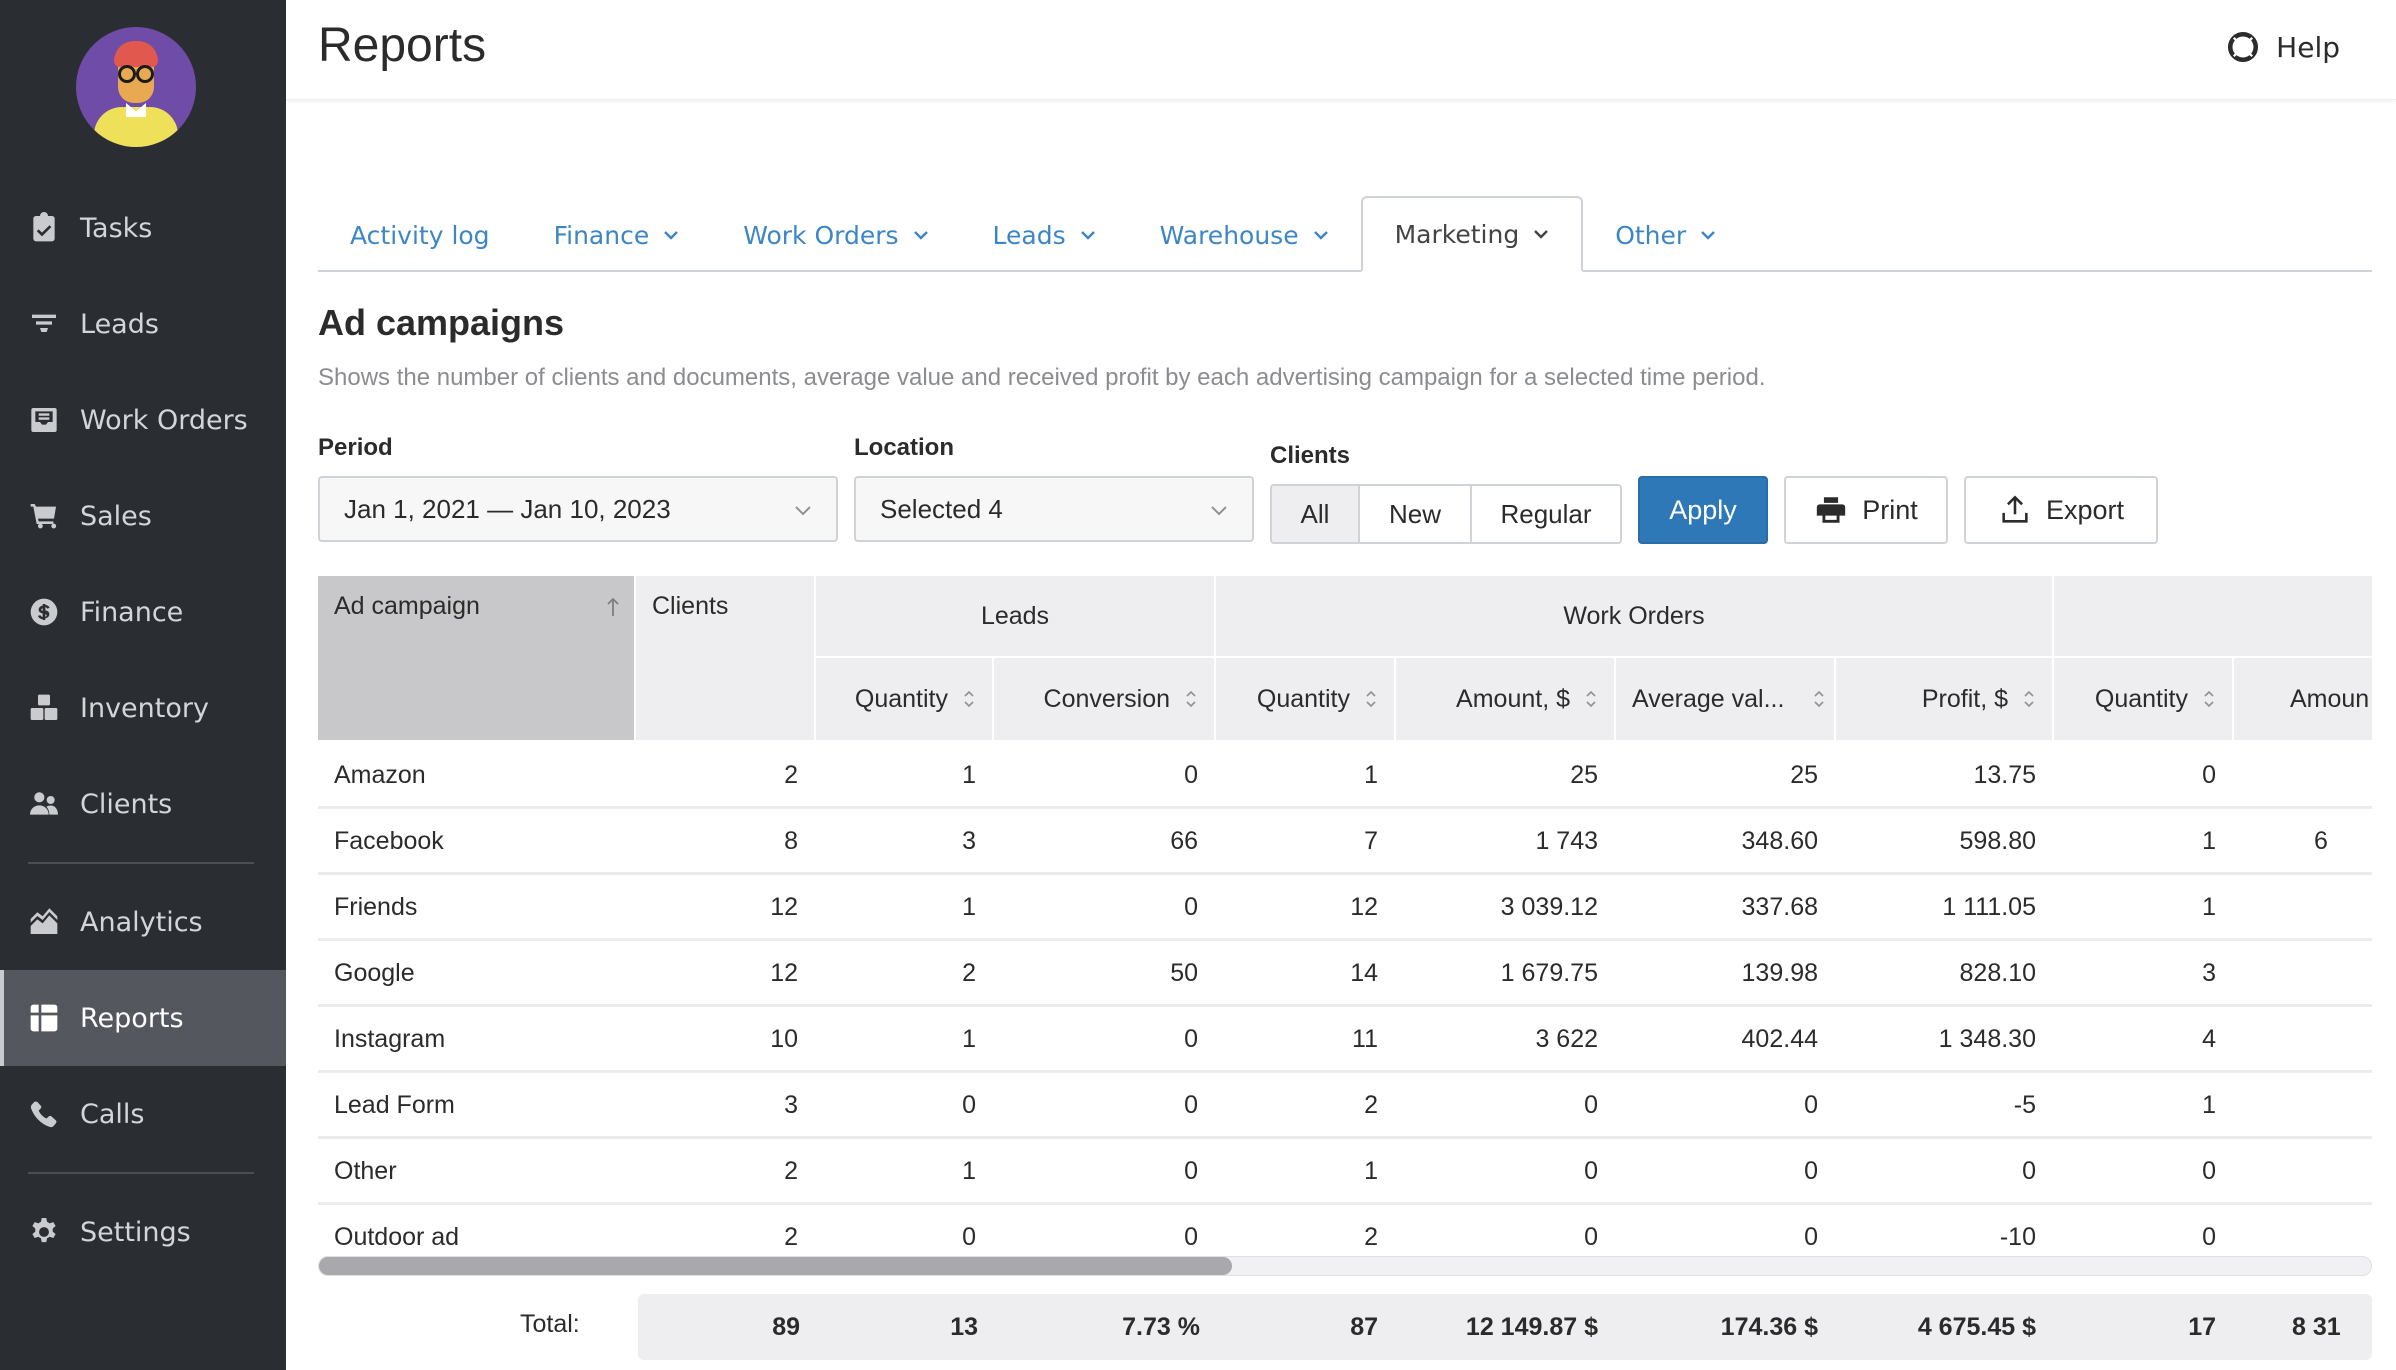  Describe the element at coordinates (969, 972) in the screenshot. I see `cell-leads-quantity: 2` at that location.